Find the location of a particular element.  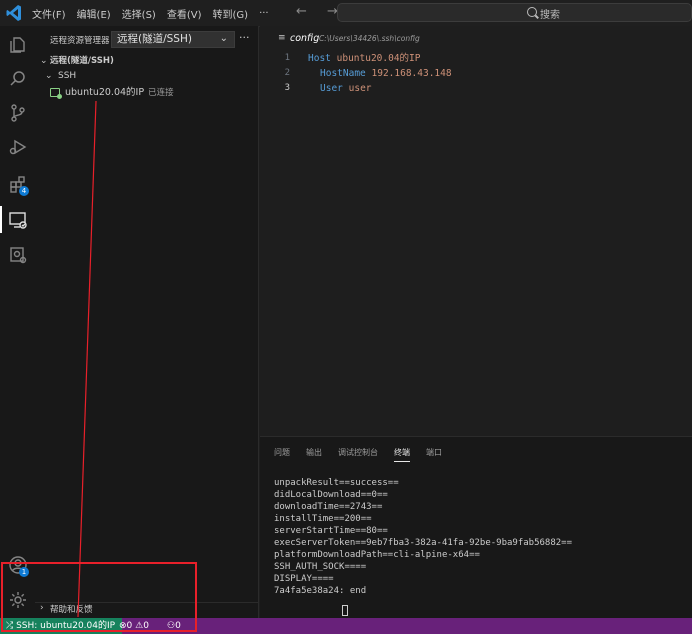

remote-indicator: ⤮ SSH: ubuntu20.04的IP is located at coordinates (61, 626).